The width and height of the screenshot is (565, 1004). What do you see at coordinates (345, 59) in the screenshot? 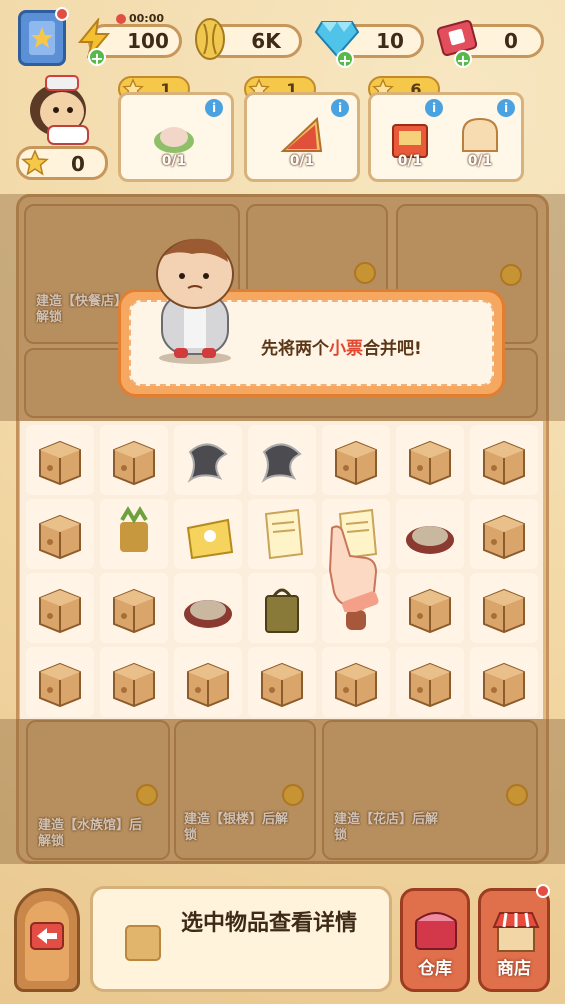
I see `add-gem-button: +` at bounding box center [345, 59].